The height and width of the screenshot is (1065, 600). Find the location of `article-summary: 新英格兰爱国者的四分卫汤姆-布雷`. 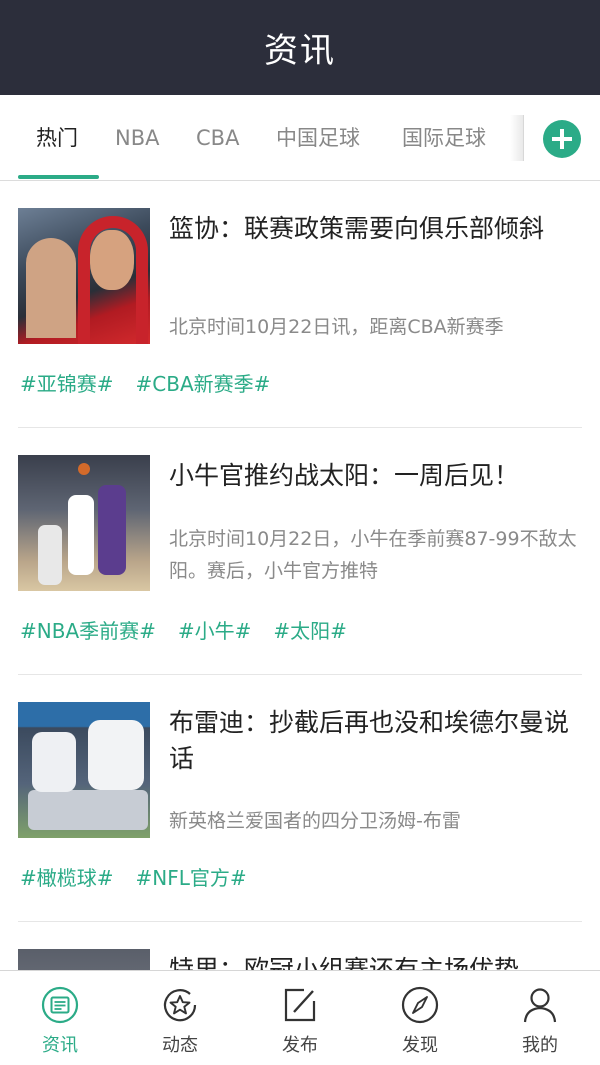

article-summary: 新英格兰爱国者的四分卫汤姆-布雷 is located at coordinates (315, 821).